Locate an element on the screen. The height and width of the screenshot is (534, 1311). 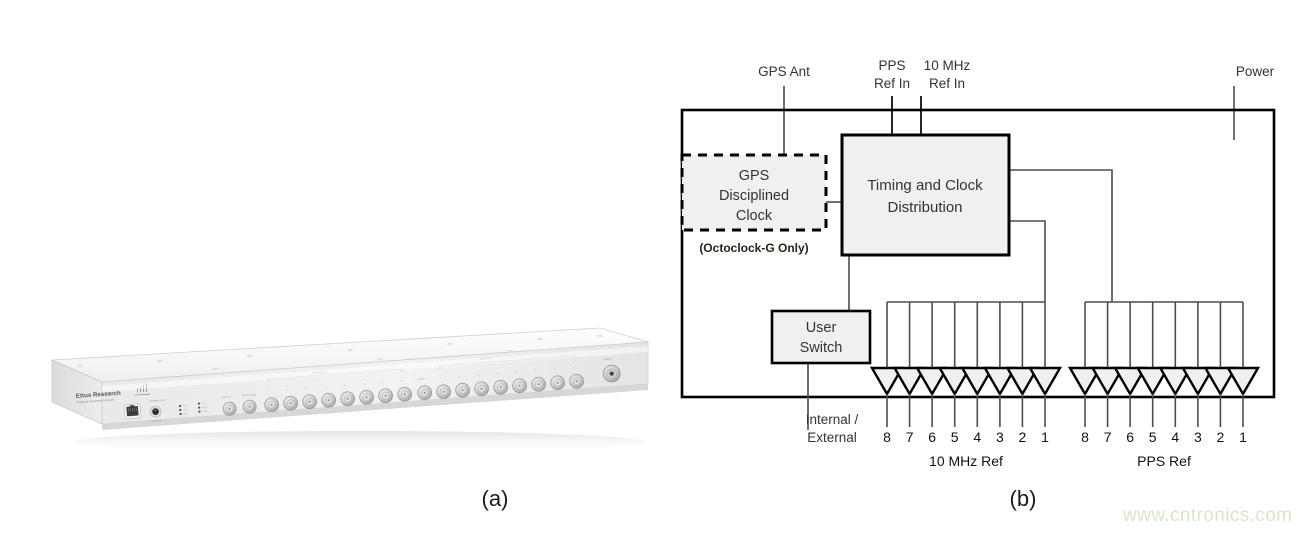
top-port-pps-ref-in: PPS Ref In is located at coordinates (892, 96).